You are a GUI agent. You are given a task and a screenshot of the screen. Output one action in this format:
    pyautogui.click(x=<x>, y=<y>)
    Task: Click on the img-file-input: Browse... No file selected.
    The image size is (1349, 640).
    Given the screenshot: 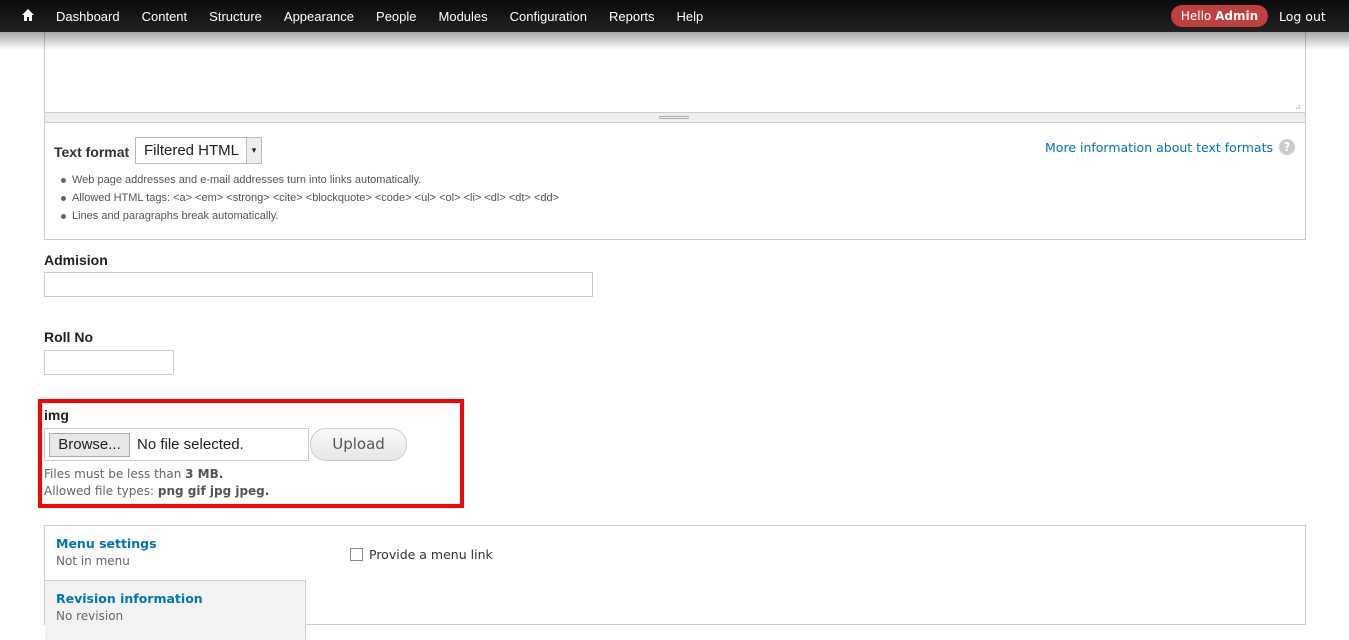 What is the action you would take?
    pyautogui.click(x=176, y=444)
    